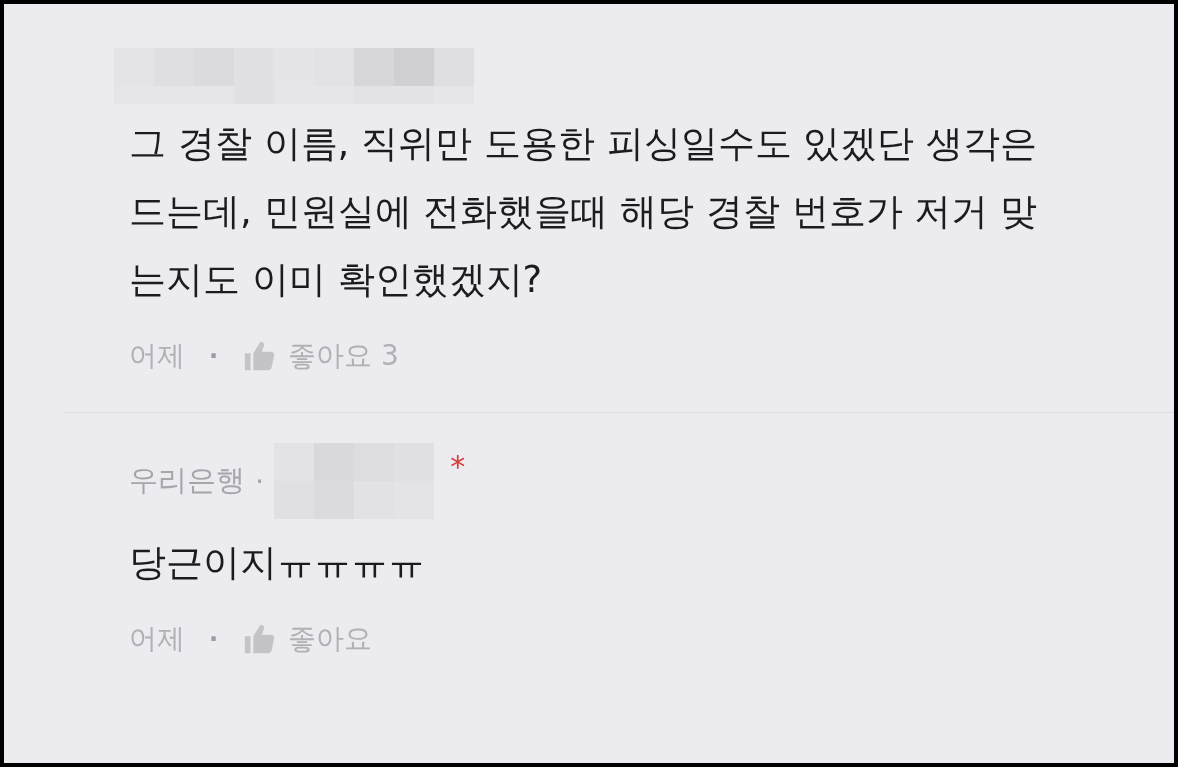  What do you see at coordinates (458, 466) in the screenshot?
I see `asterisk-mark: *` at bounding box center [458, 466].